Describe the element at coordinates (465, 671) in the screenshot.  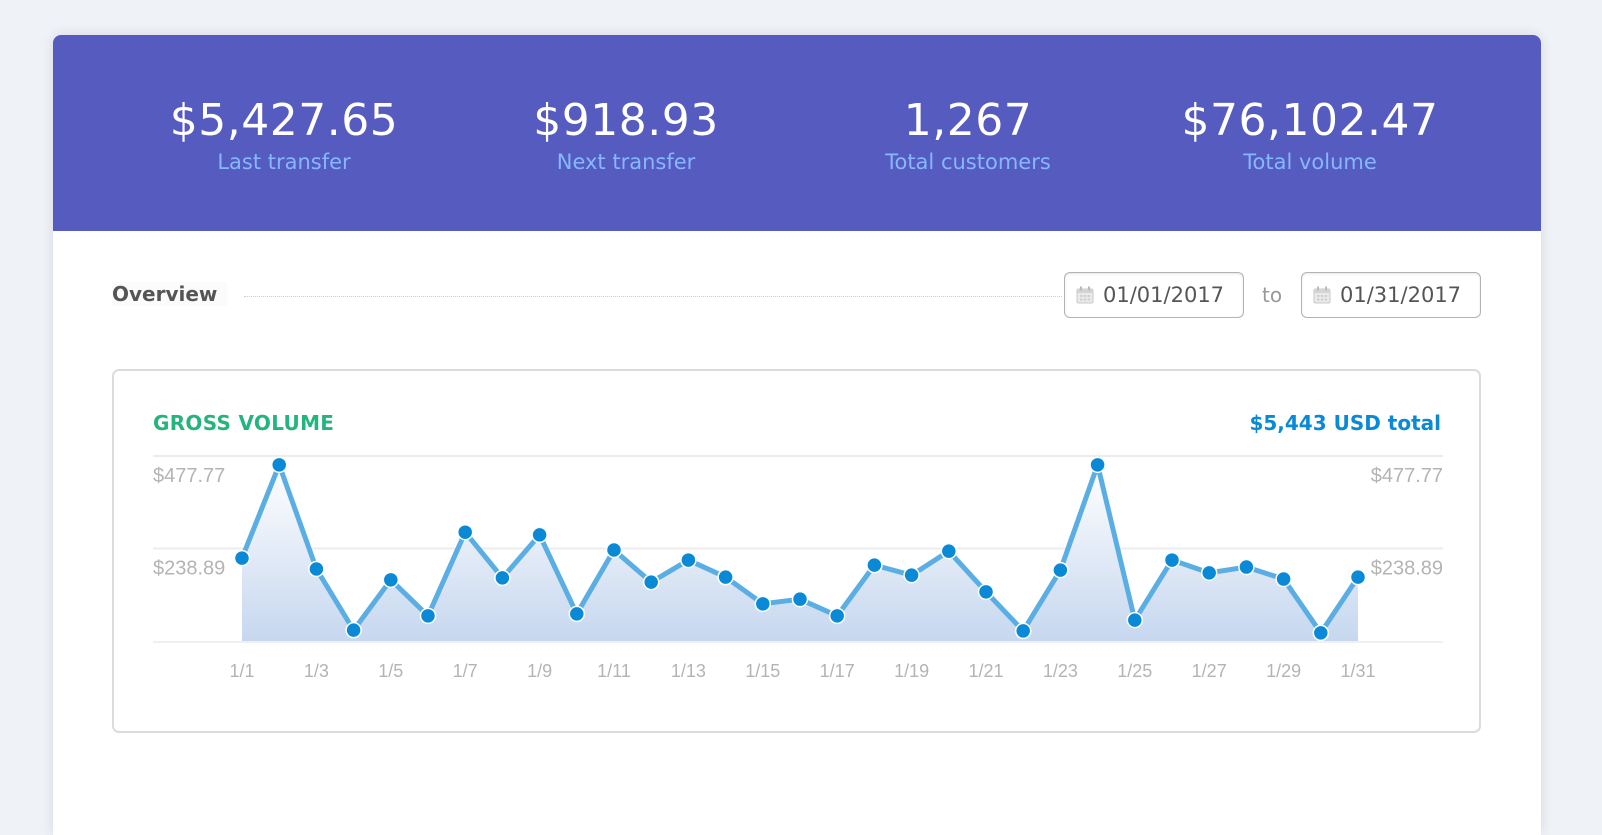
I see `x-tick-label: 1/7` at that location.